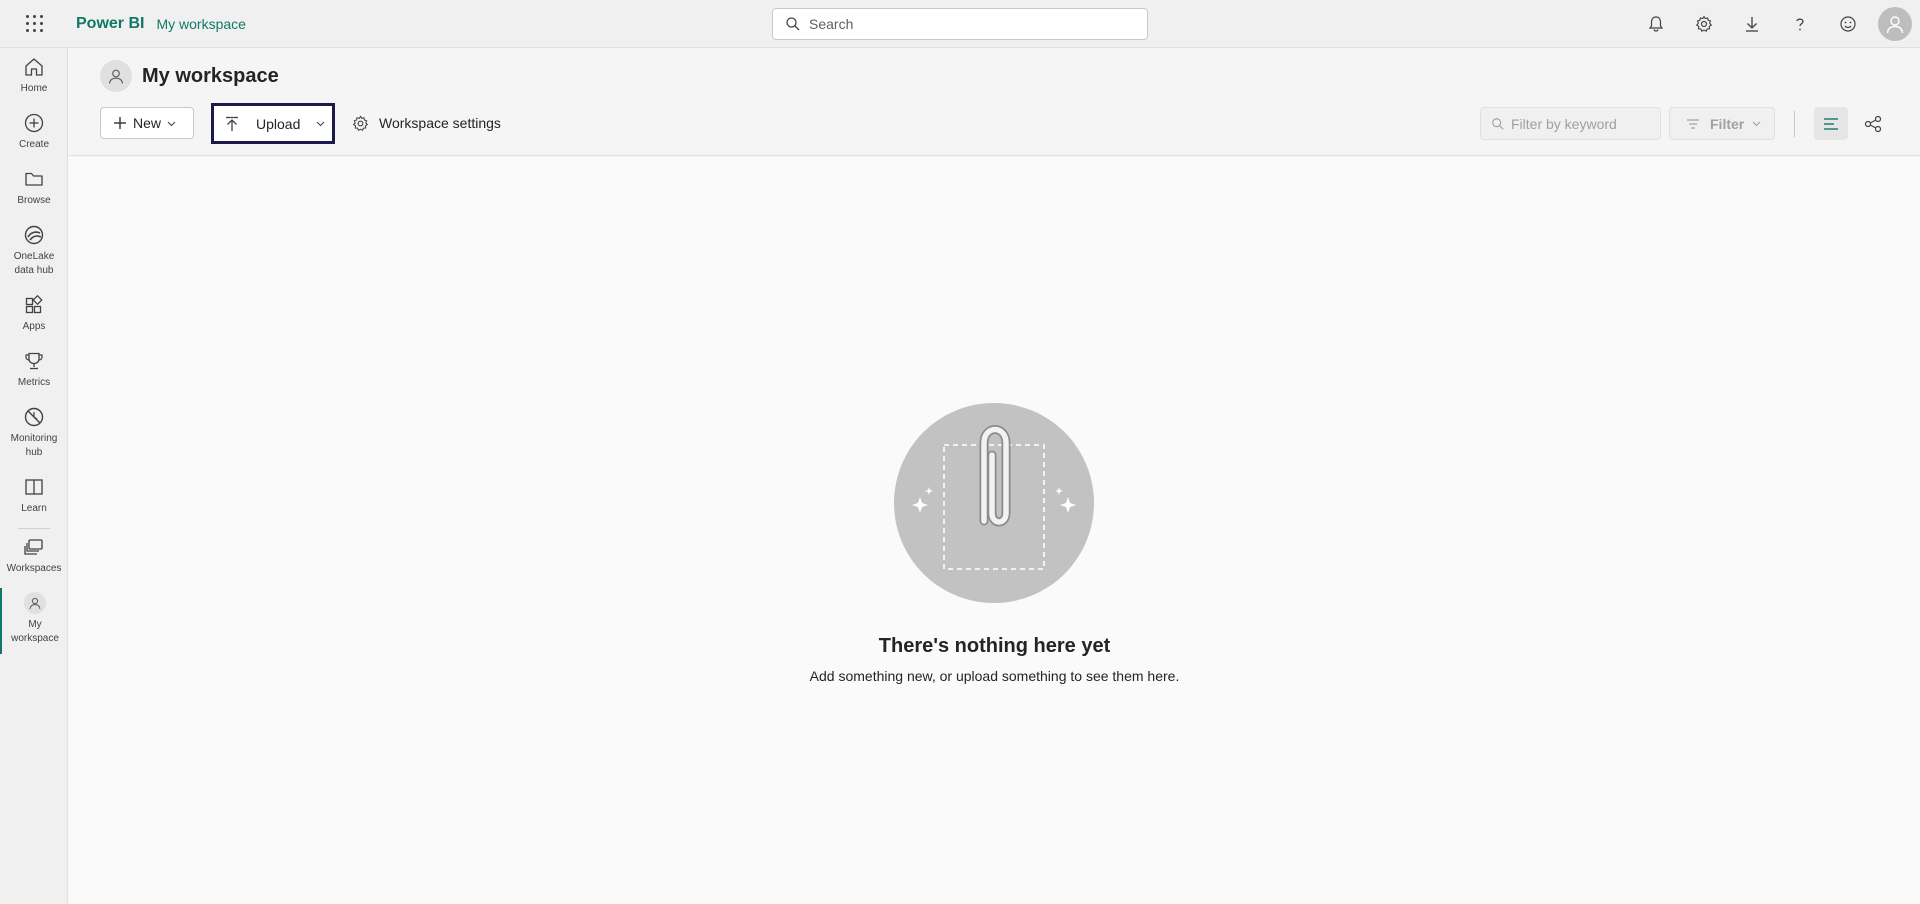 The height and width of the screenshot is (904, 1920). I want to click on home-icon, so click(34, 67).